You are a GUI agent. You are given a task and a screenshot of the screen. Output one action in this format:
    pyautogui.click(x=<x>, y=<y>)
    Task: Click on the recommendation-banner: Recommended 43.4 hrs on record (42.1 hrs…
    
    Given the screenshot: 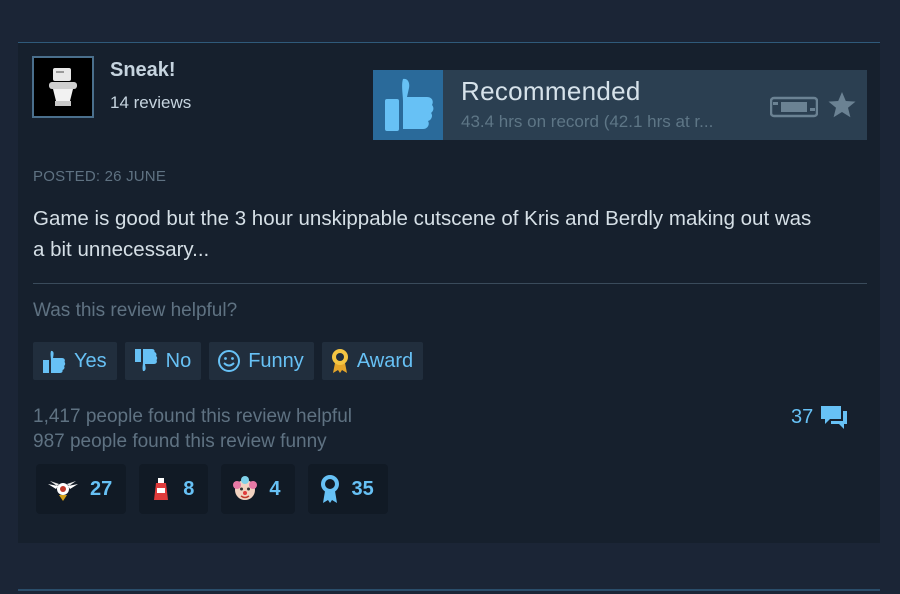 What is the action you would take?
    pyautogui.click(x=620, y=105)
    